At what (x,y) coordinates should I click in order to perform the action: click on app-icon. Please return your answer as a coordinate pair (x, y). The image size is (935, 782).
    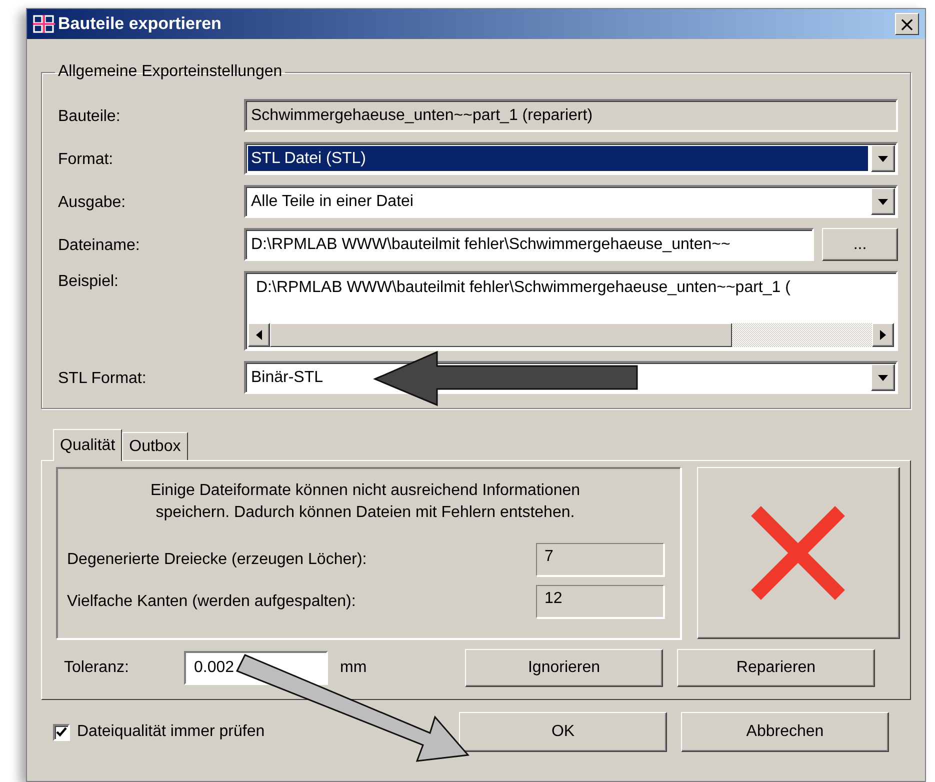
    Looking at the image, I should click on (44, 24).